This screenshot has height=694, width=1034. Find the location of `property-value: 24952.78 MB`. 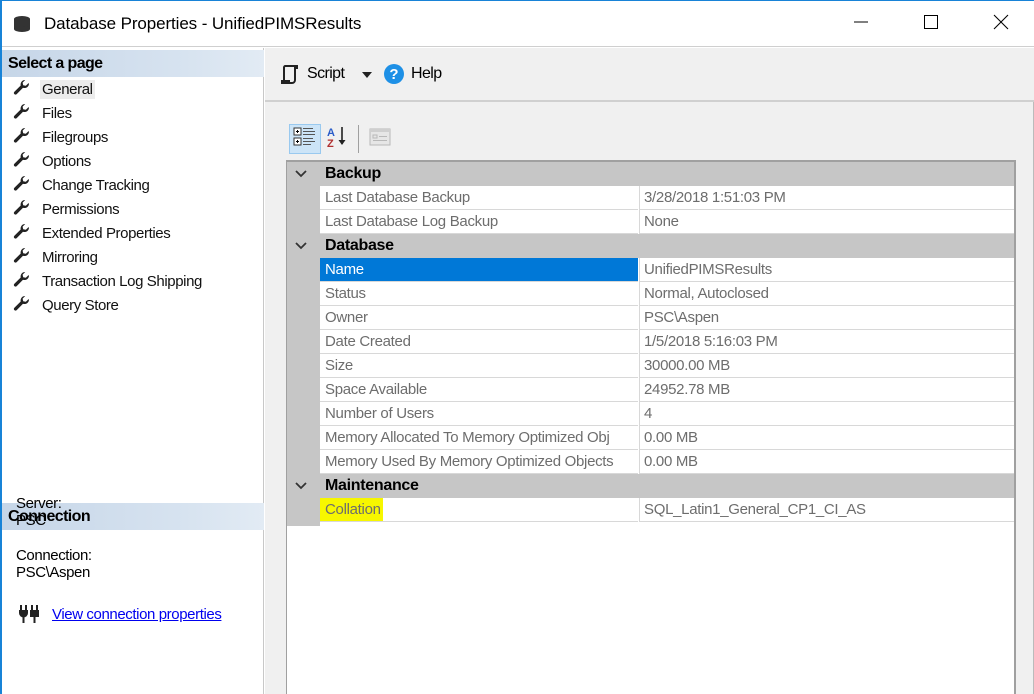

property-value: 24952.78 MB is located at coordinates (826, 390).